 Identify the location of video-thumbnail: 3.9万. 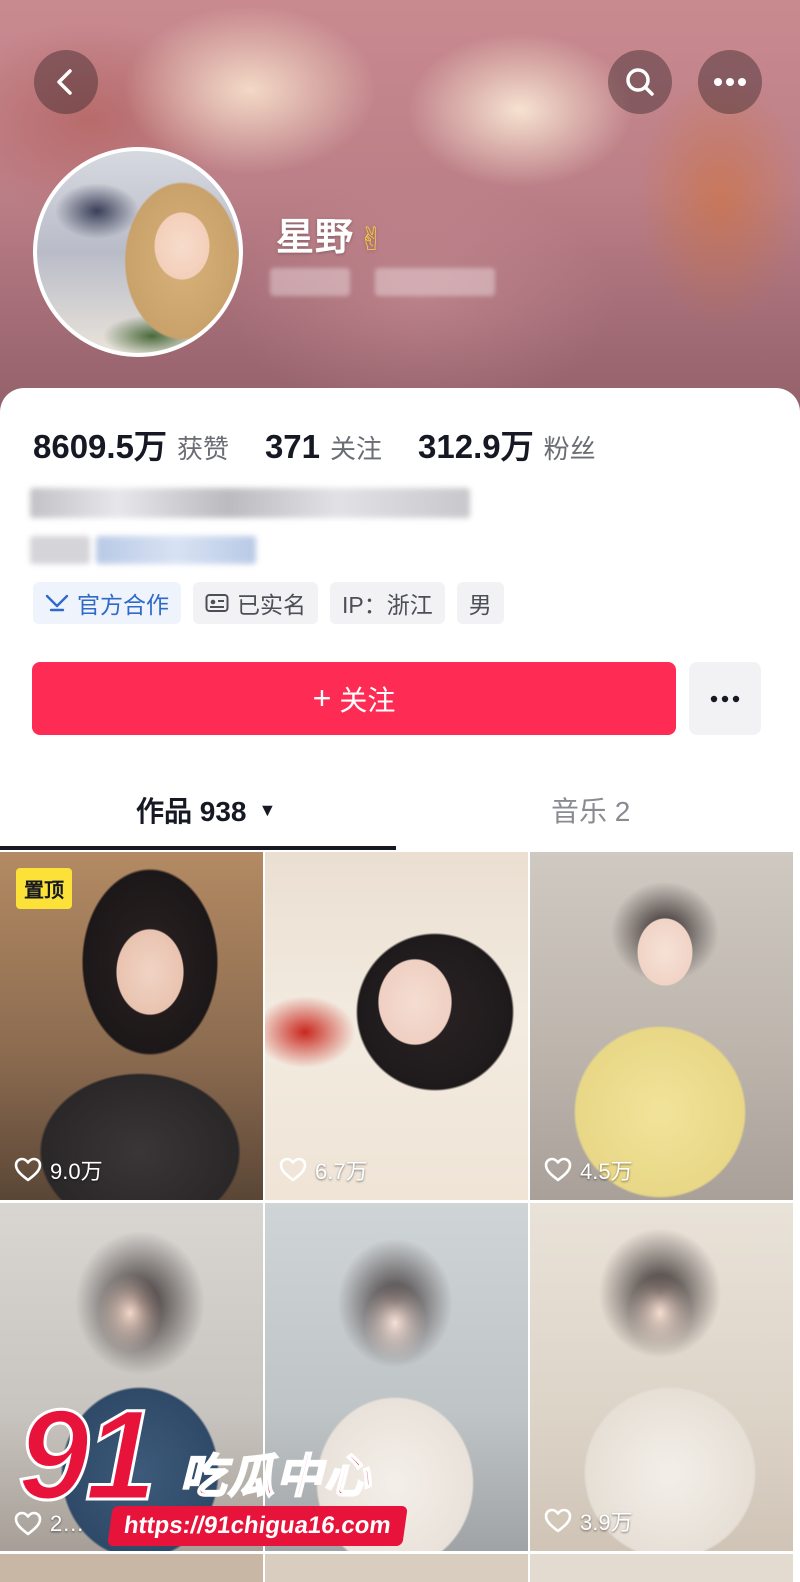
(661, 1377).